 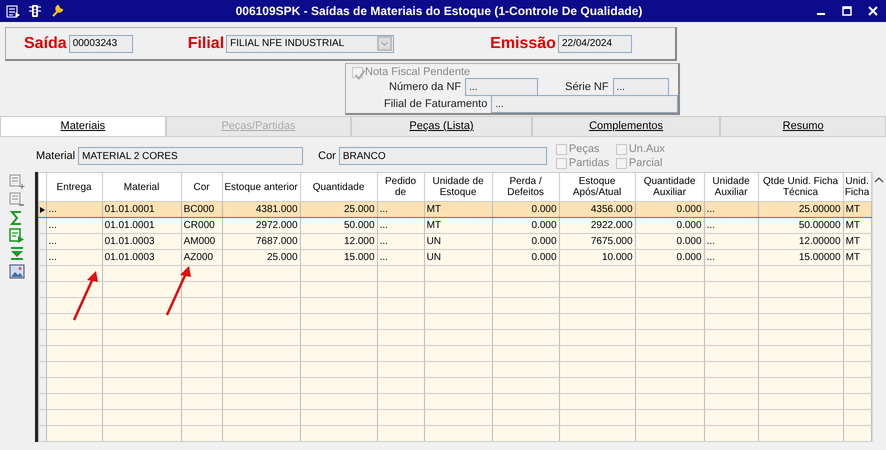 I want to click on table-cell: 50.000, so click(x=339, y=226).